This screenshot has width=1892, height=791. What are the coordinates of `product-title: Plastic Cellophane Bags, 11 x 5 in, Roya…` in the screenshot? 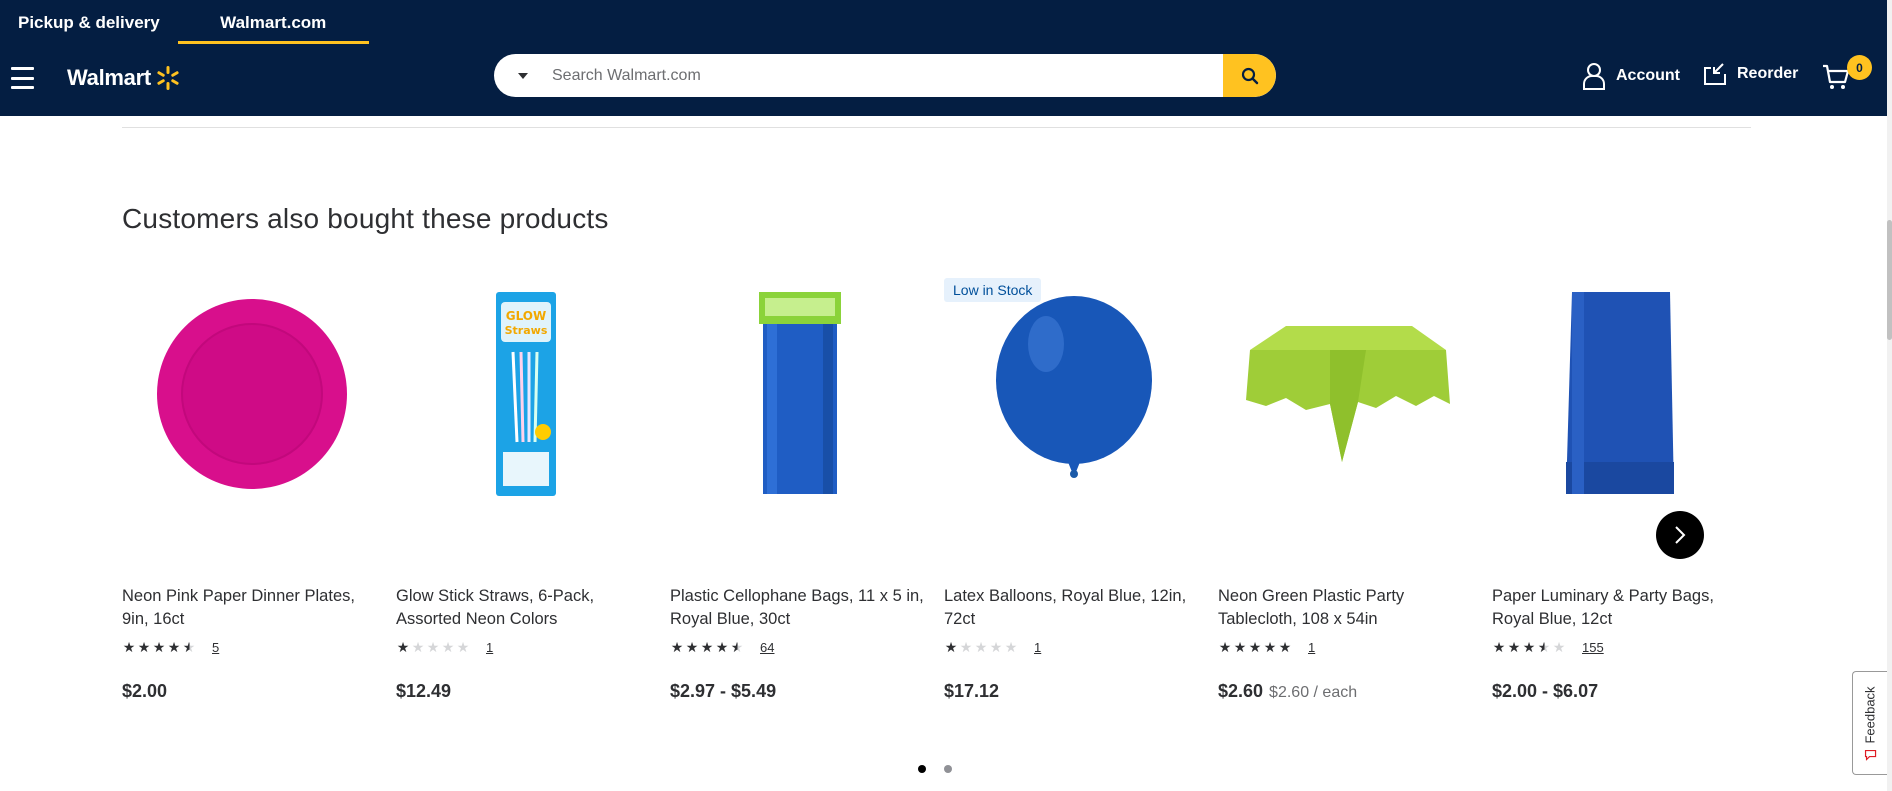 It's located at (800, 608).